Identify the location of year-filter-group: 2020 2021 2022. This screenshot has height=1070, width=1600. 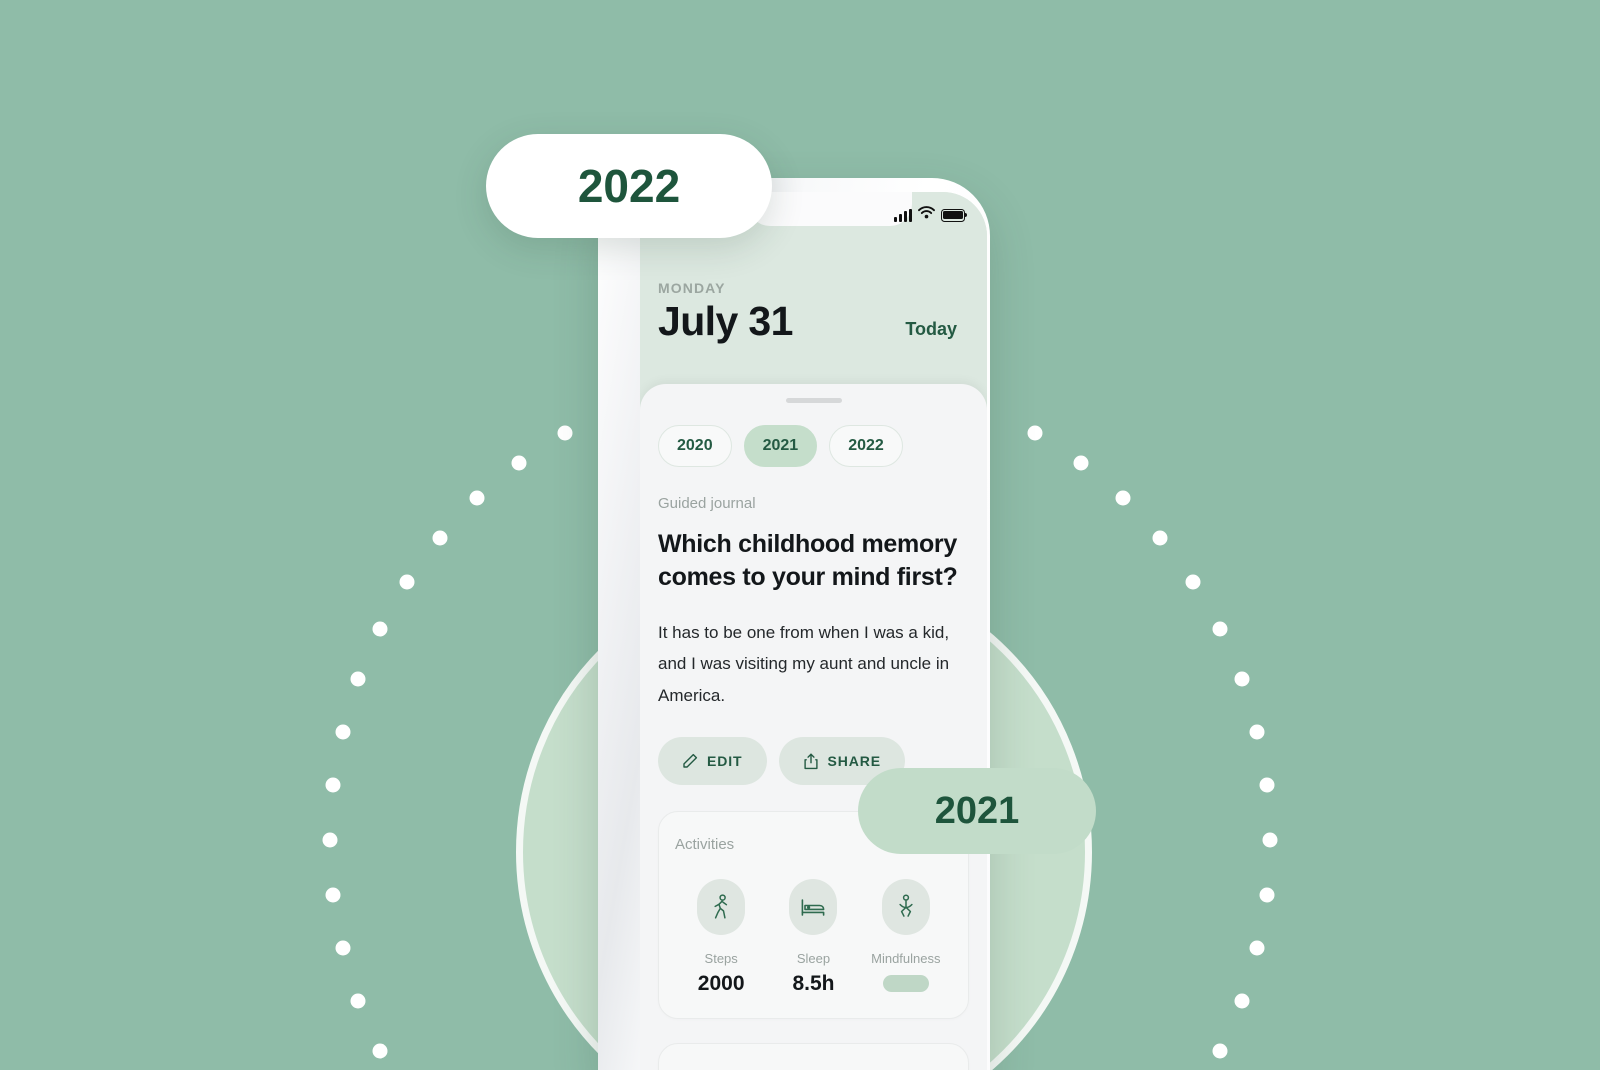
(813, 446).